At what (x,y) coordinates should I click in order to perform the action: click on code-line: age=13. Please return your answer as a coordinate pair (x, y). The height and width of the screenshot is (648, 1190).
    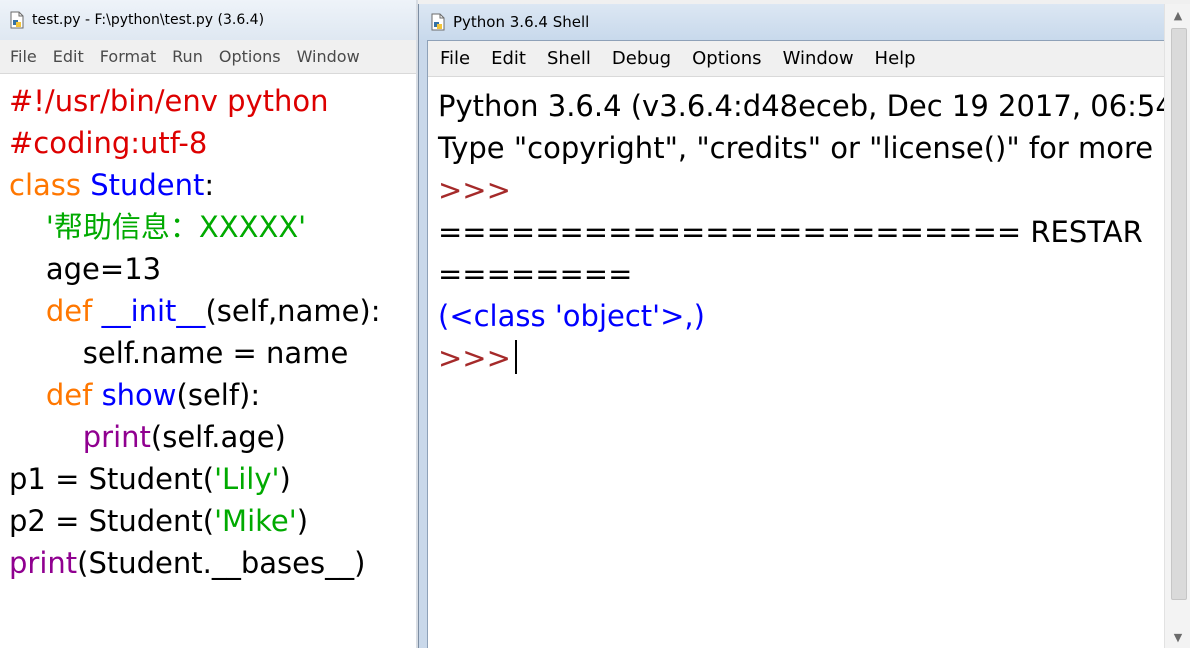
    Looking at the image, I should click on (213, 269).